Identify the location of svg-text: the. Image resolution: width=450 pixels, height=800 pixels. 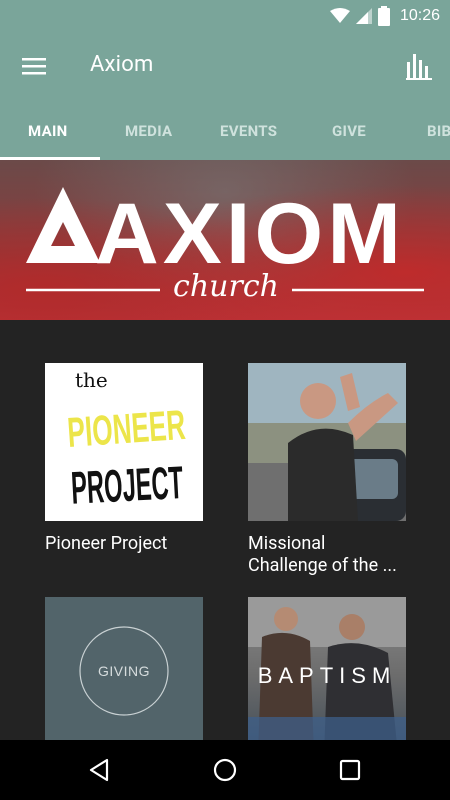
(91, 380).